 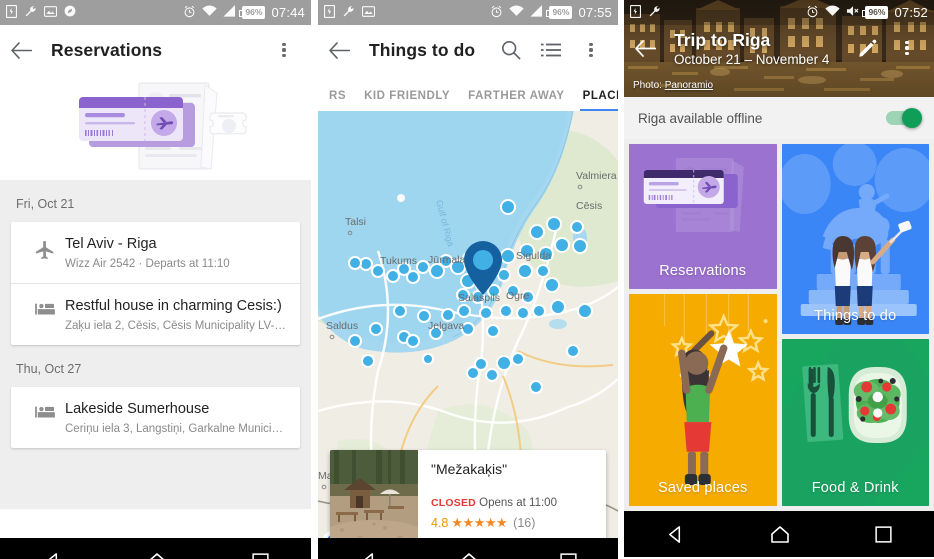 I want to click on tab-rs: RS, so click(x=337, y=100).